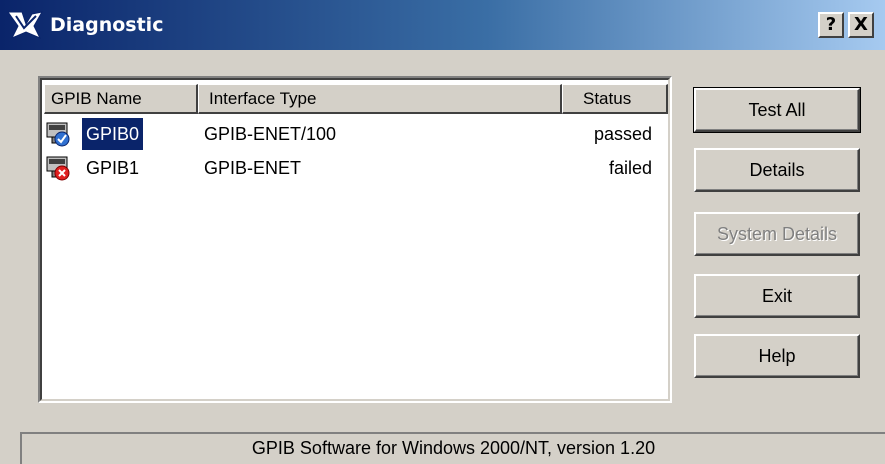 This screenshot has height=464, width=885. I want to click on exit-button: Exit, so click(777, 296).